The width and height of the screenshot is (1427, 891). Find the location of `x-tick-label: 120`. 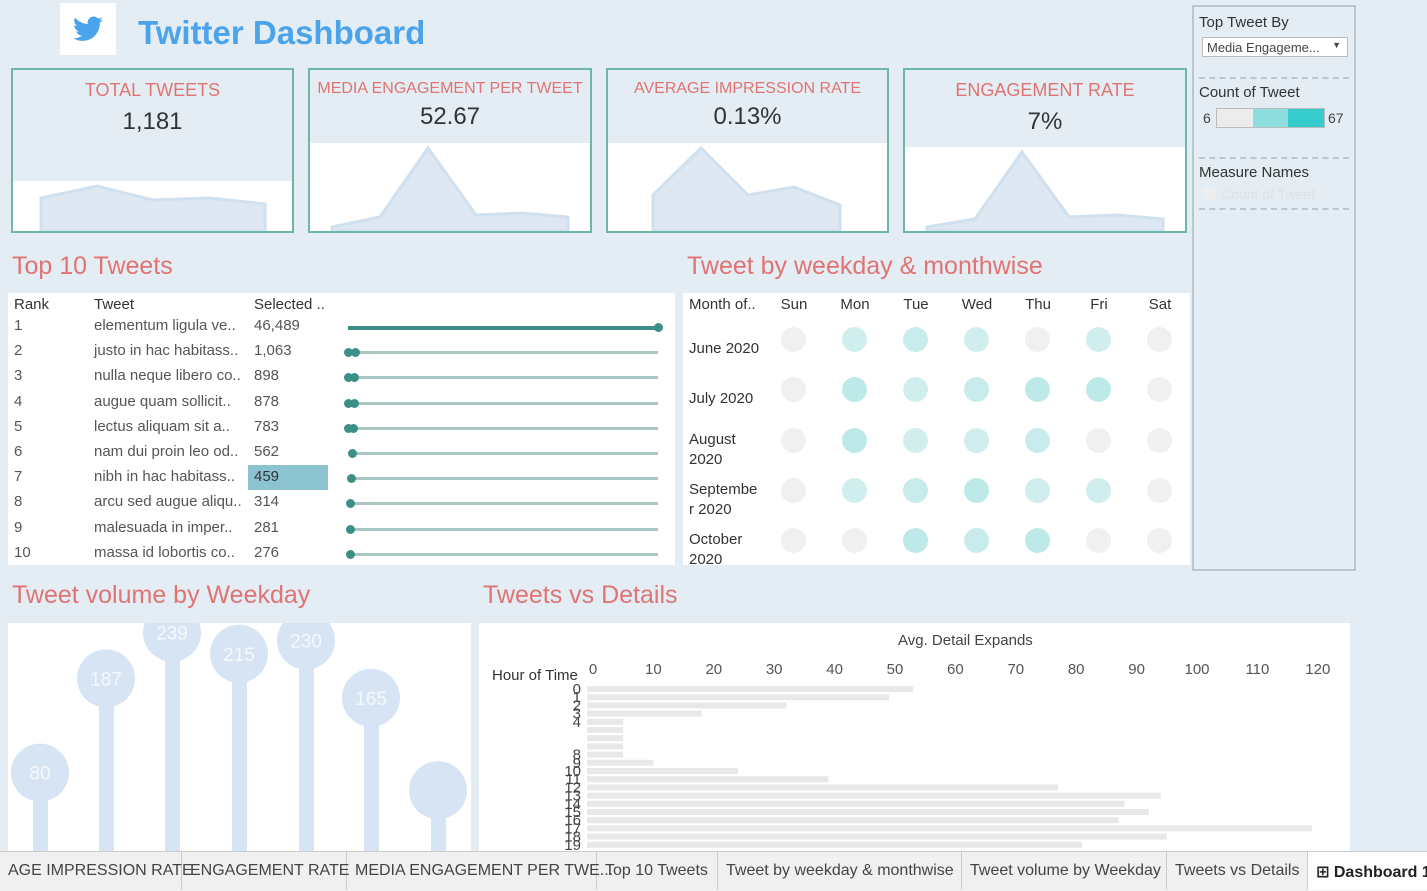

x-tick-label: 120 is located at coordinates (1317, 669).